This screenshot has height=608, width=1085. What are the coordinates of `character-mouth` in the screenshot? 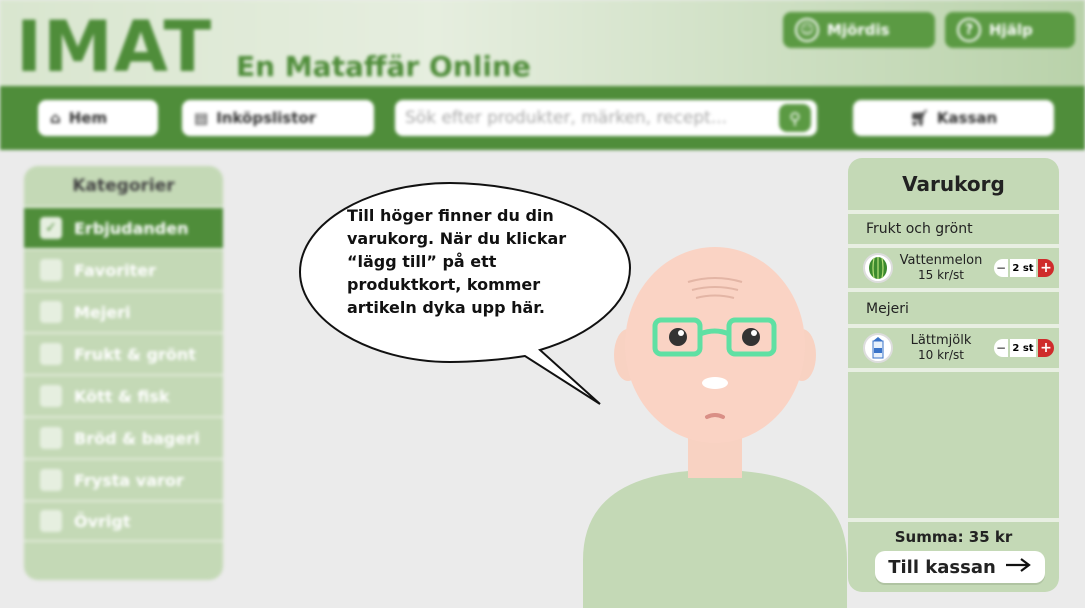 It's located at (715, 416).